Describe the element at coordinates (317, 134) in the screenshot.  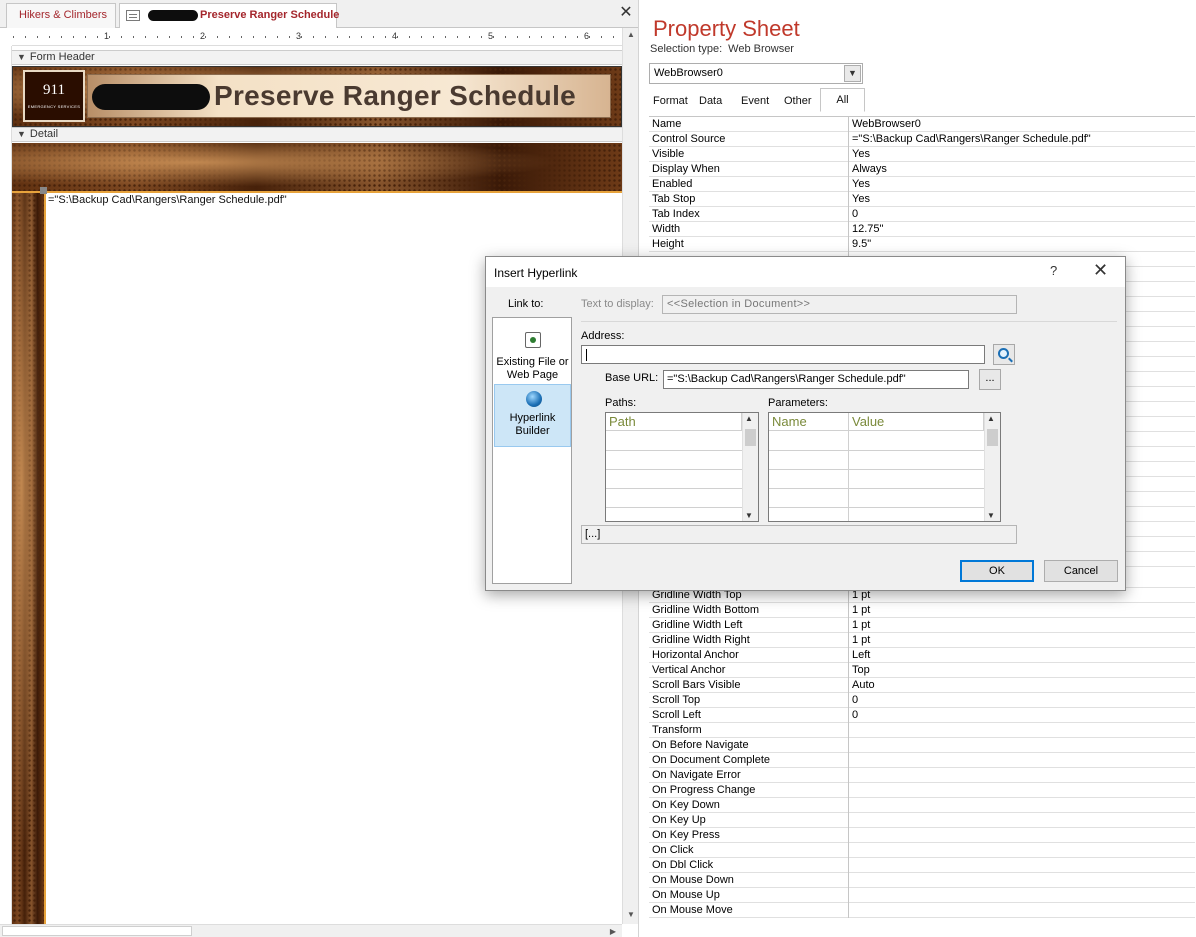
I see `detail-section-bar: ▼ Detail` at that location.